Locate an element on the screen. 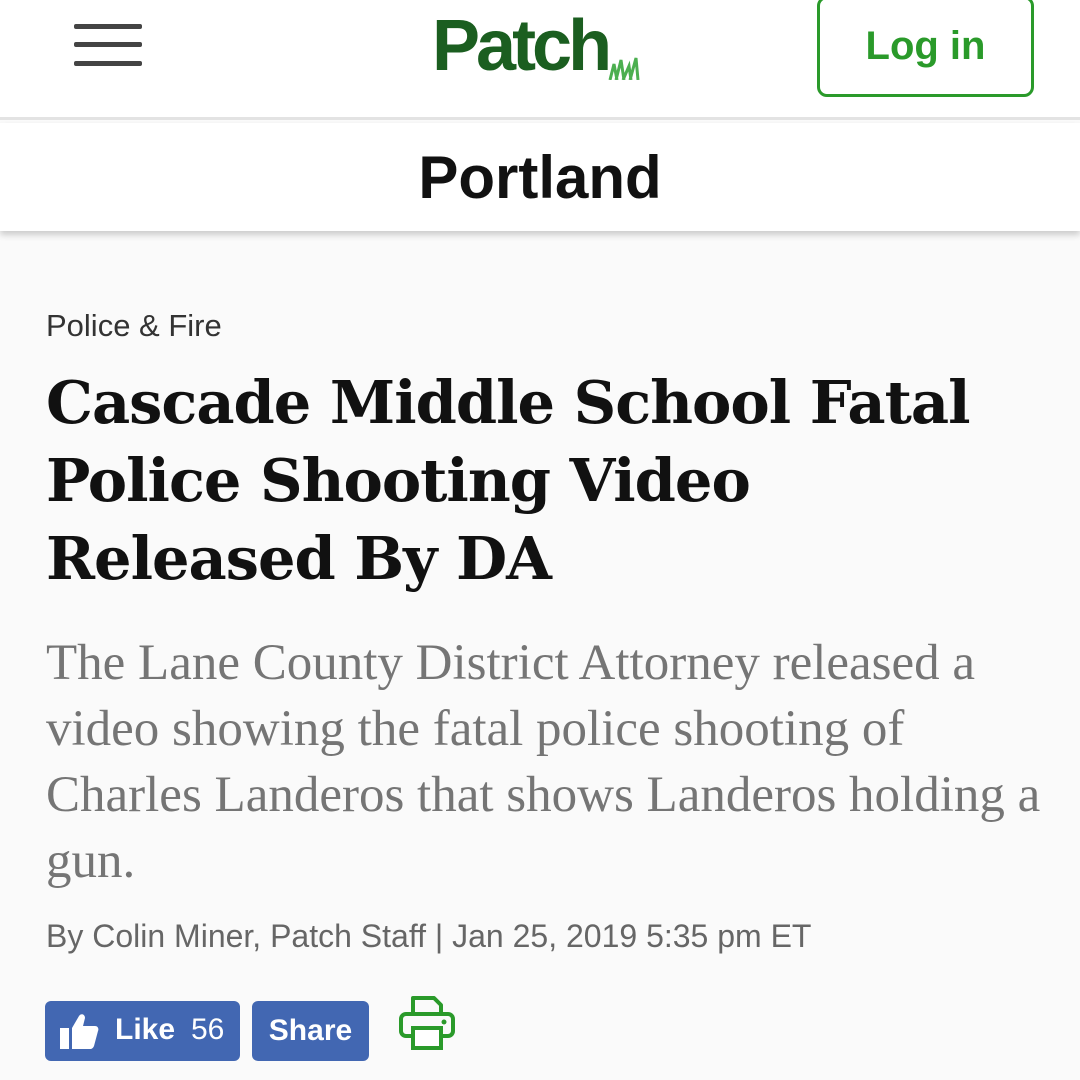 This screenshot has height=1080, width=1080. patch-logo: Patch is located at coordinates (542, 46).